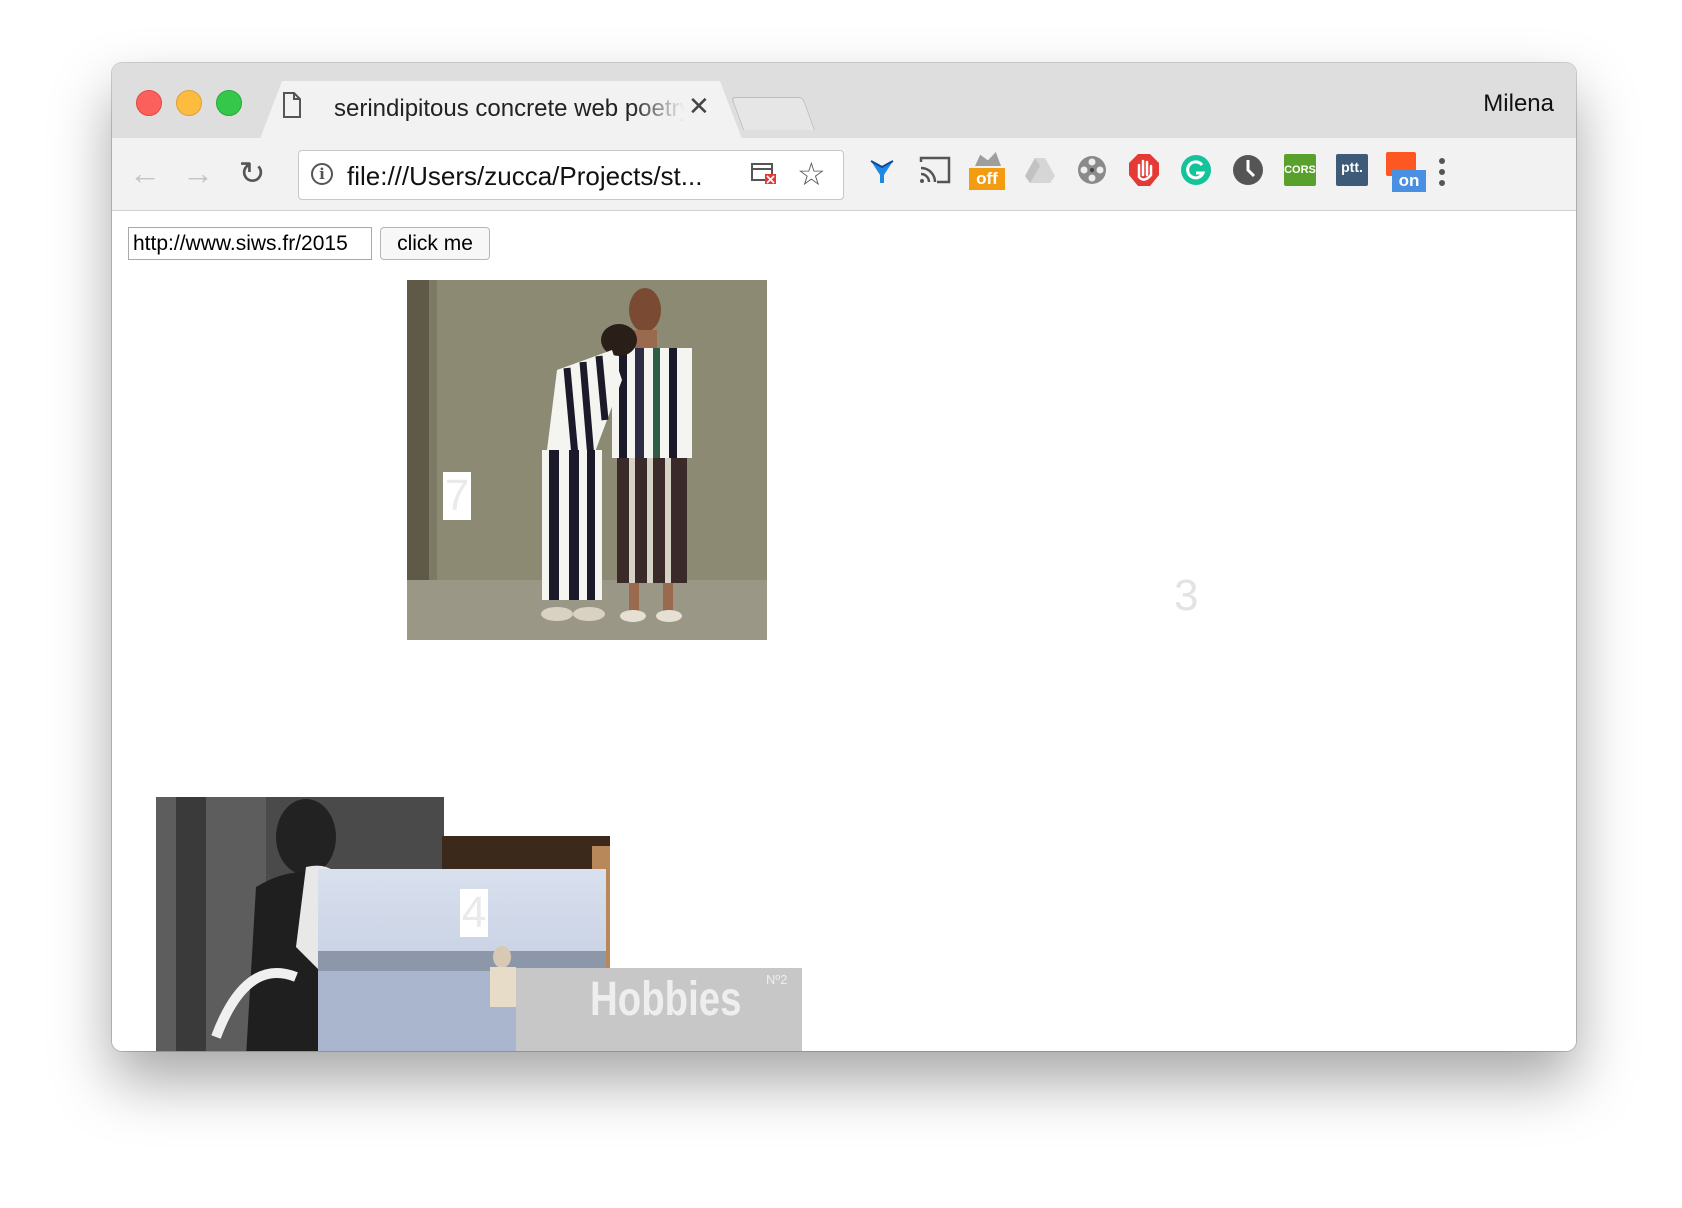  Describe the element at coordinates (145, 173) in the screenshot. I see `back-arrow-icon: ←` at that location.